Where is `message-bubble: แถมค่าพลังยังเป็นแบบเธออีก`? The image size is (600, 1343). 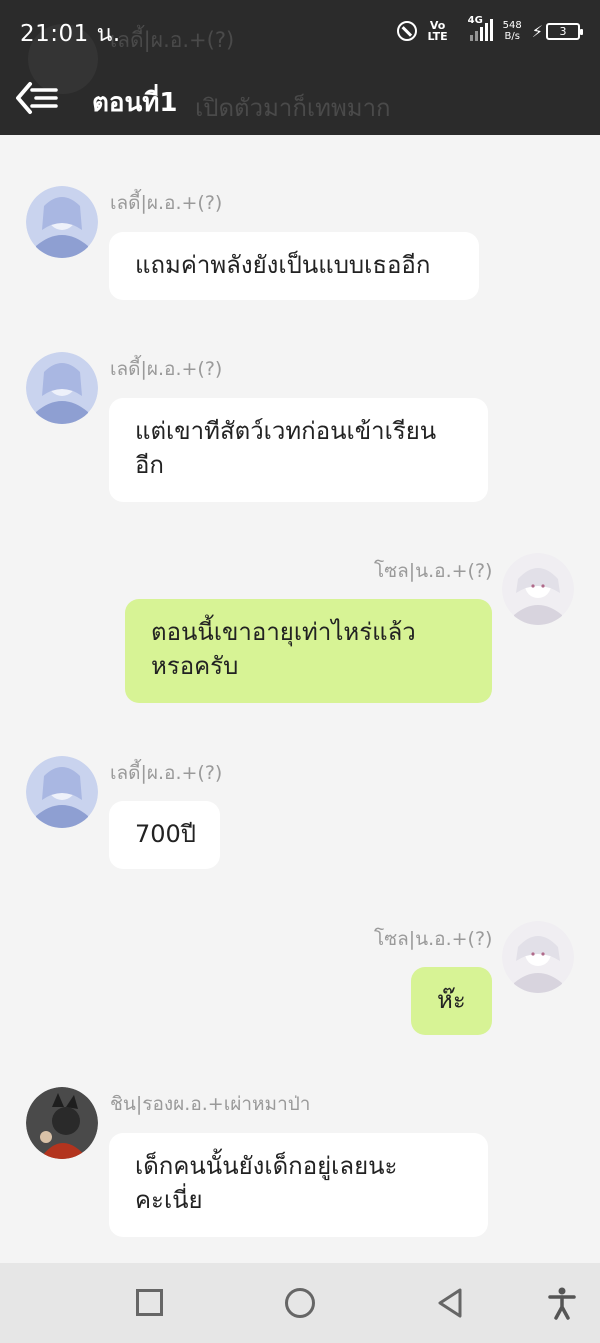 message-bubble: แถมค่าพลังยังเป็นแบบเธออีก is located at coordinates (294, 266).